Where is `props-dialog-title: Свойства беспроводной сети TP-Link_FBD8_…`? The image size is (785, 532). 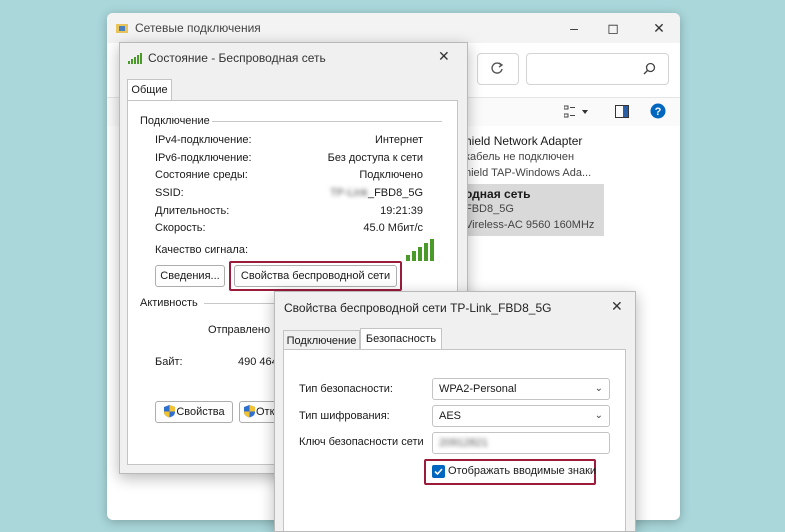 props-dialog-title: Свойства беспроводной сети TP-Link_FBD8_… is located at coordinates (418, 308).